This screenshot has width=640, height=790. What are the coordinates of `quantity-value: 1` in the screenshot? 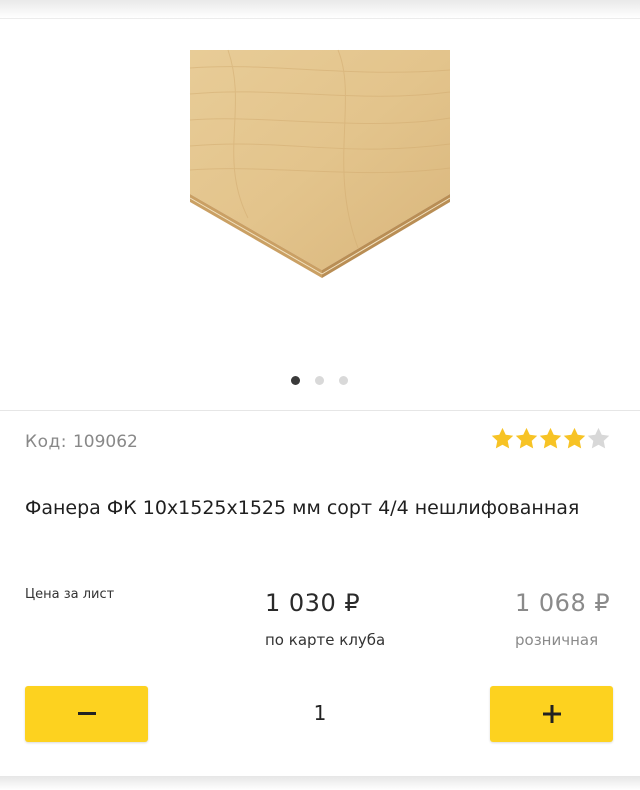 It's located at (320, 713).